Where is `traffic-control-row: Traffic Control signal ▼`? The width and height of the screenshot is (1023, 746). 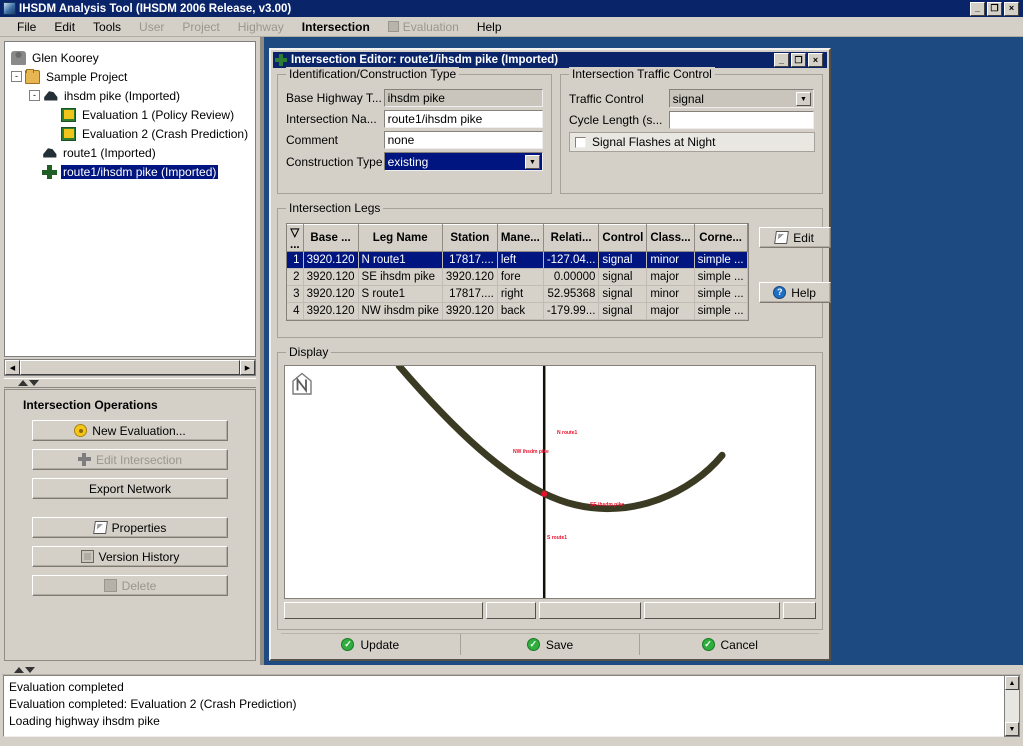
traffic-control-row: Traffic Control signal ▼ is located at coordinates (691, 98).